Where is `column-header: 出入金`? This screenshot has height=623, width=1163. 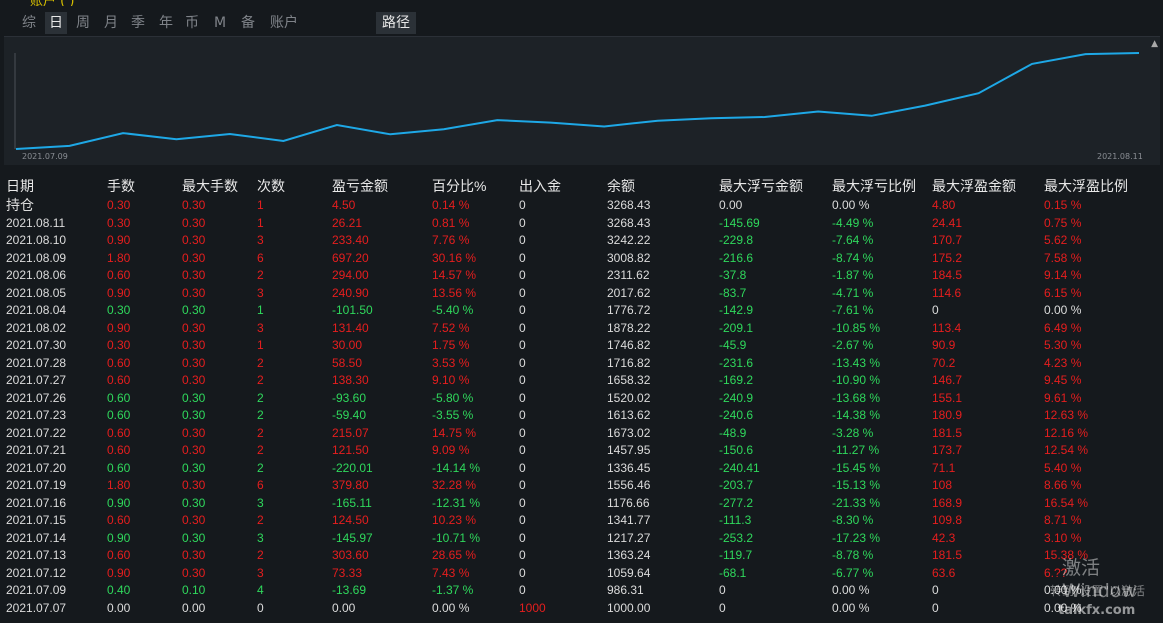 column-header: 出入金 is located at coordinates (540, 187).